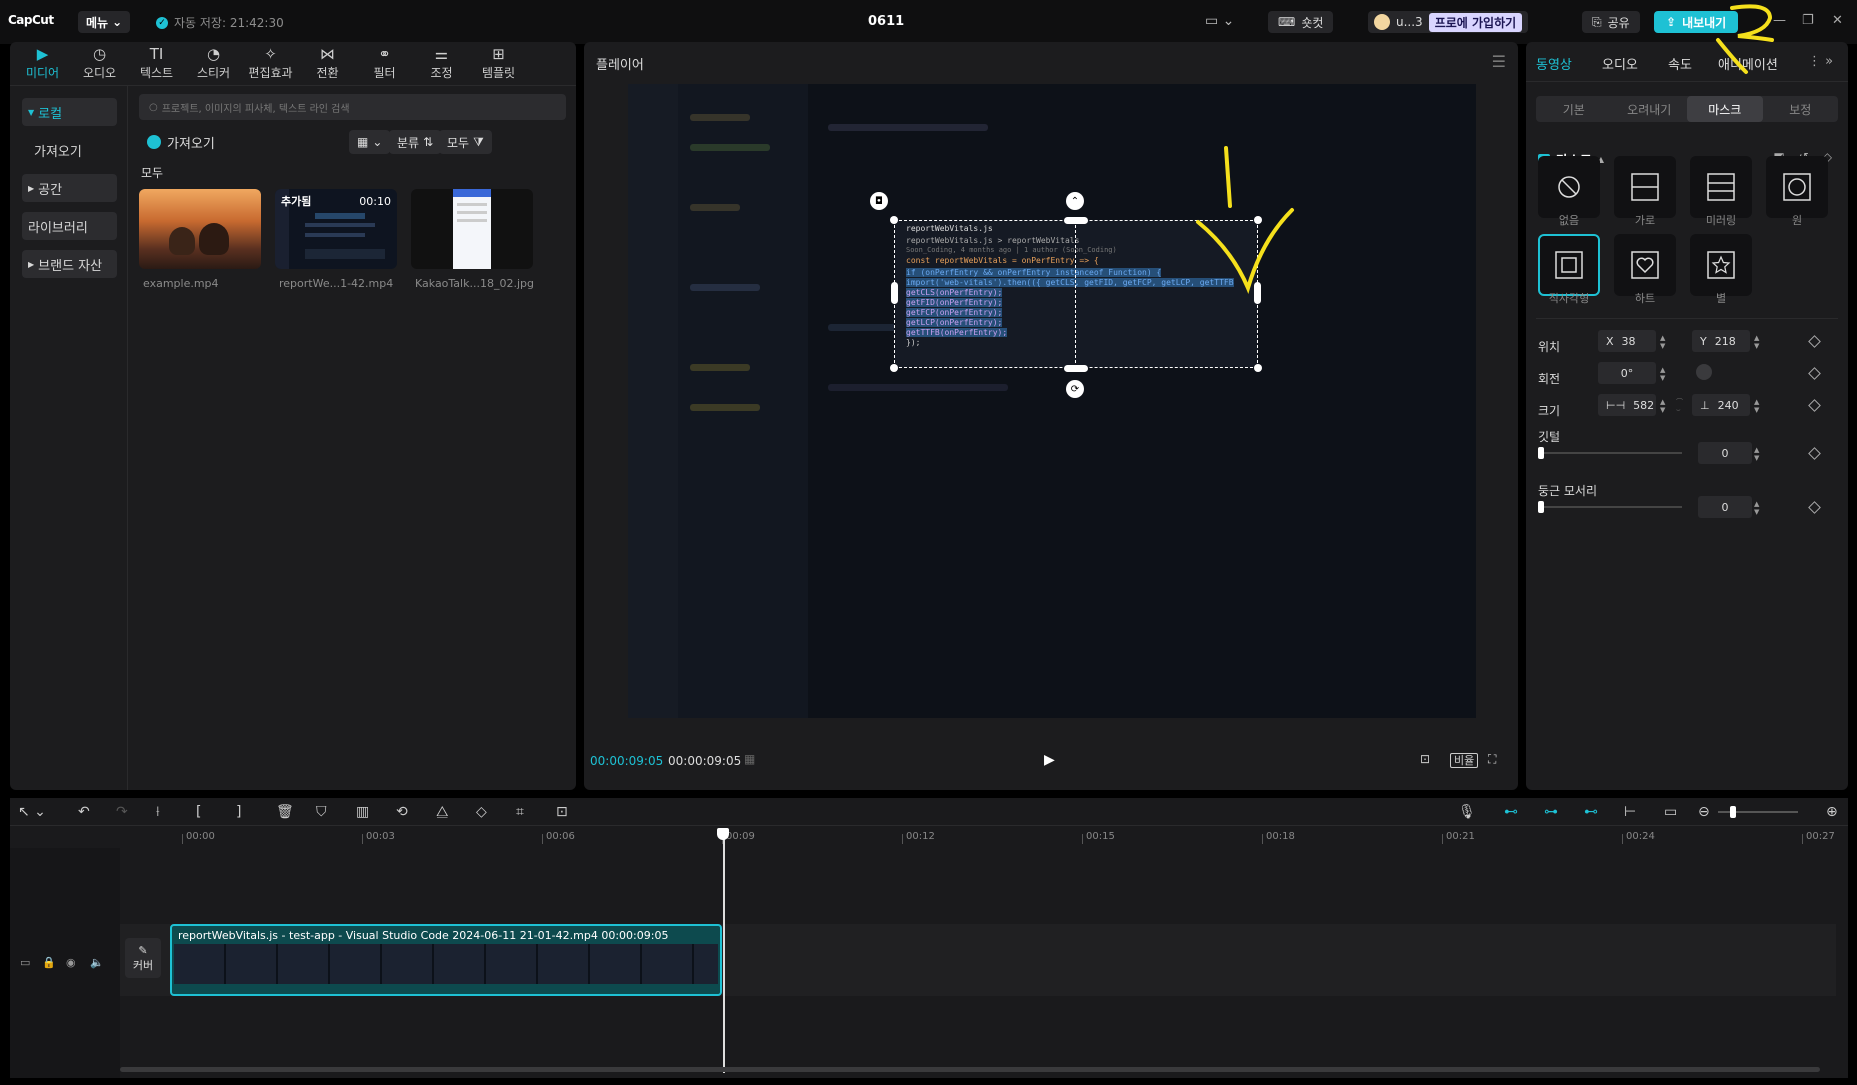 The width and height of the screenshot is (1857, 1085). Describe the element at coordinates (1245, 251) in the screenshot. I see `annotation-check` at that location.